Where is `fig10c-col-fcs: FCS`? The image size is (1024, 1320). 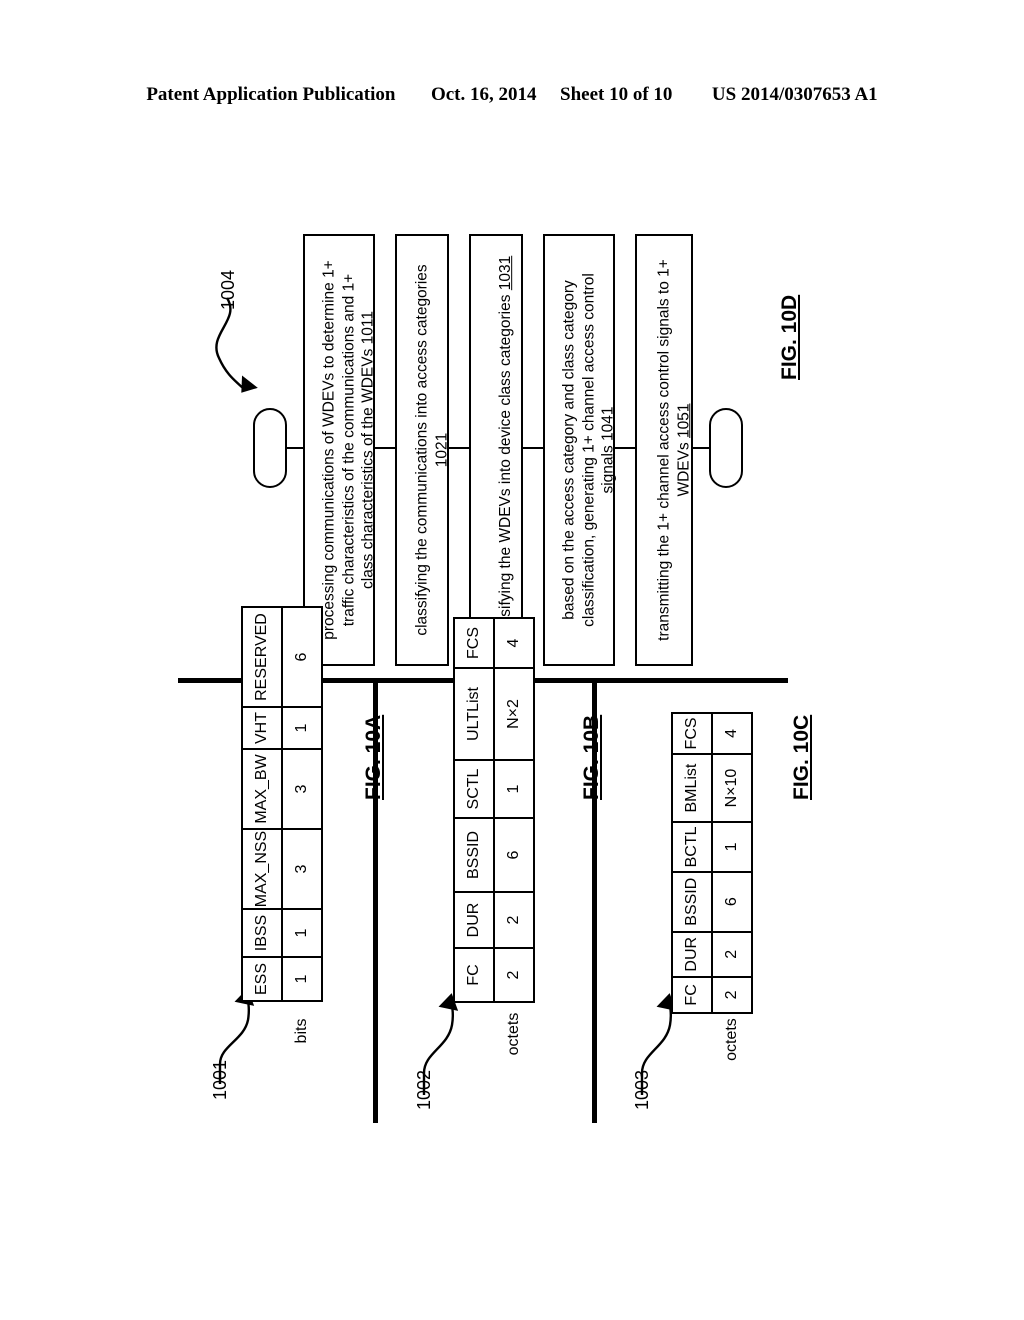 fig10c-col-fcs: FCS is located at coordinates (692, 733).